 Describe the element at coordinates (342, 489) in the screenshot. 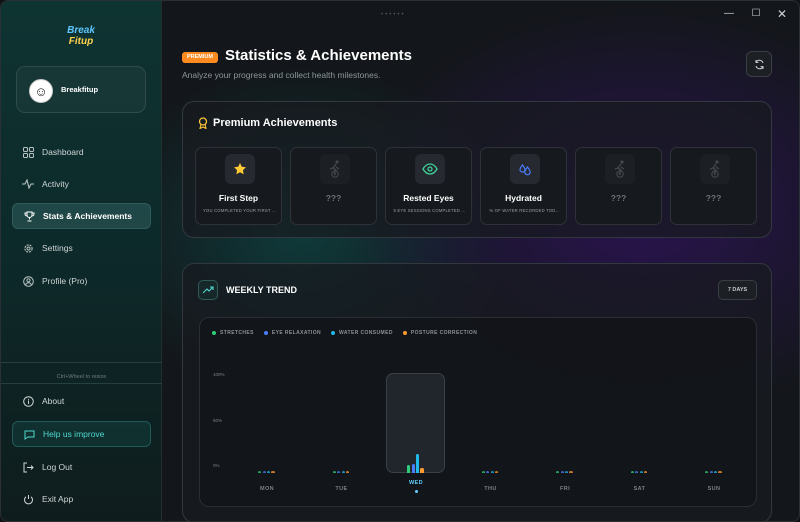

I see `x-tick-label: TUE` at that location.